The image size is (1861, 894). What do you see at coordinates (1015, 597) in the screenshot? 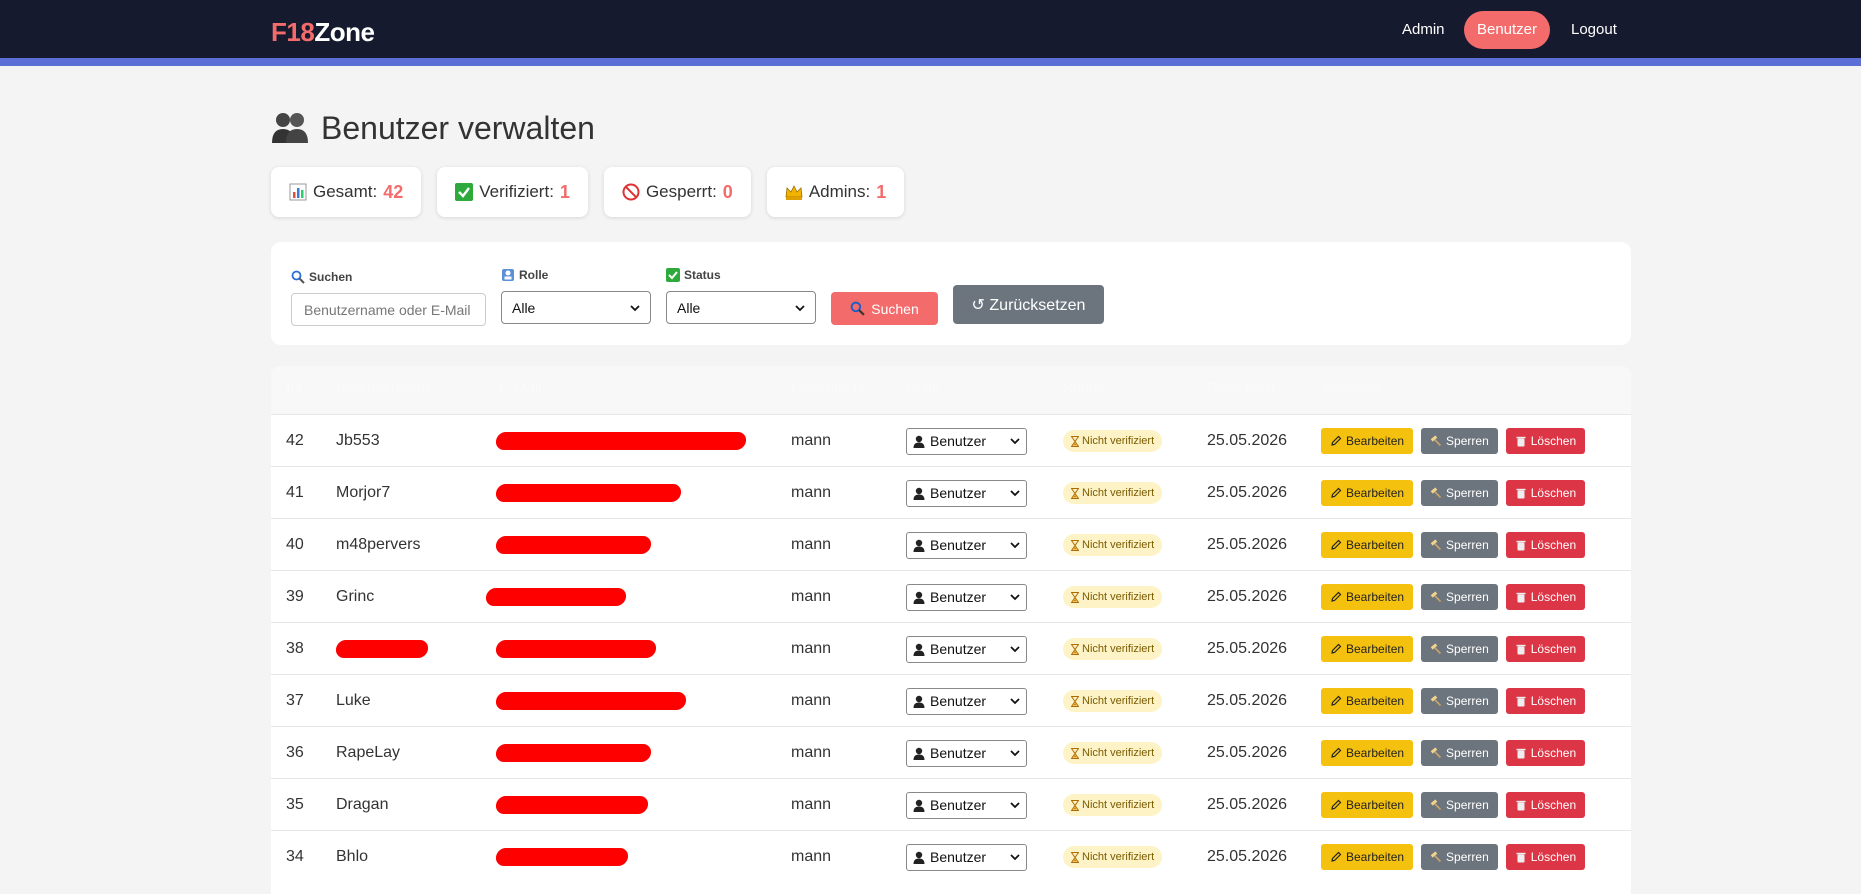
I see `chevron-down-icon` at bounding box center [1015, 597].